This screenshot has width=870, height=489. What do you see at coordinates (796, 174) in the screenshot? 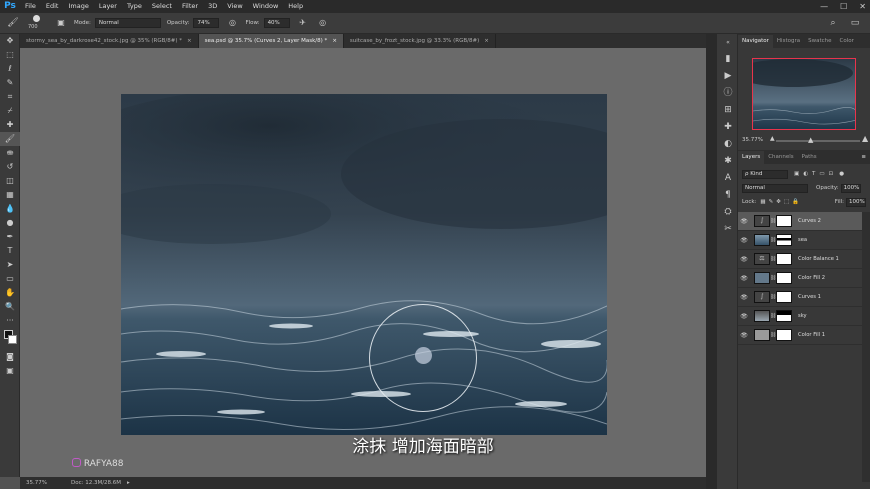
I see `filter-pixel-icon: ▣` at bounding box center [796, 174].